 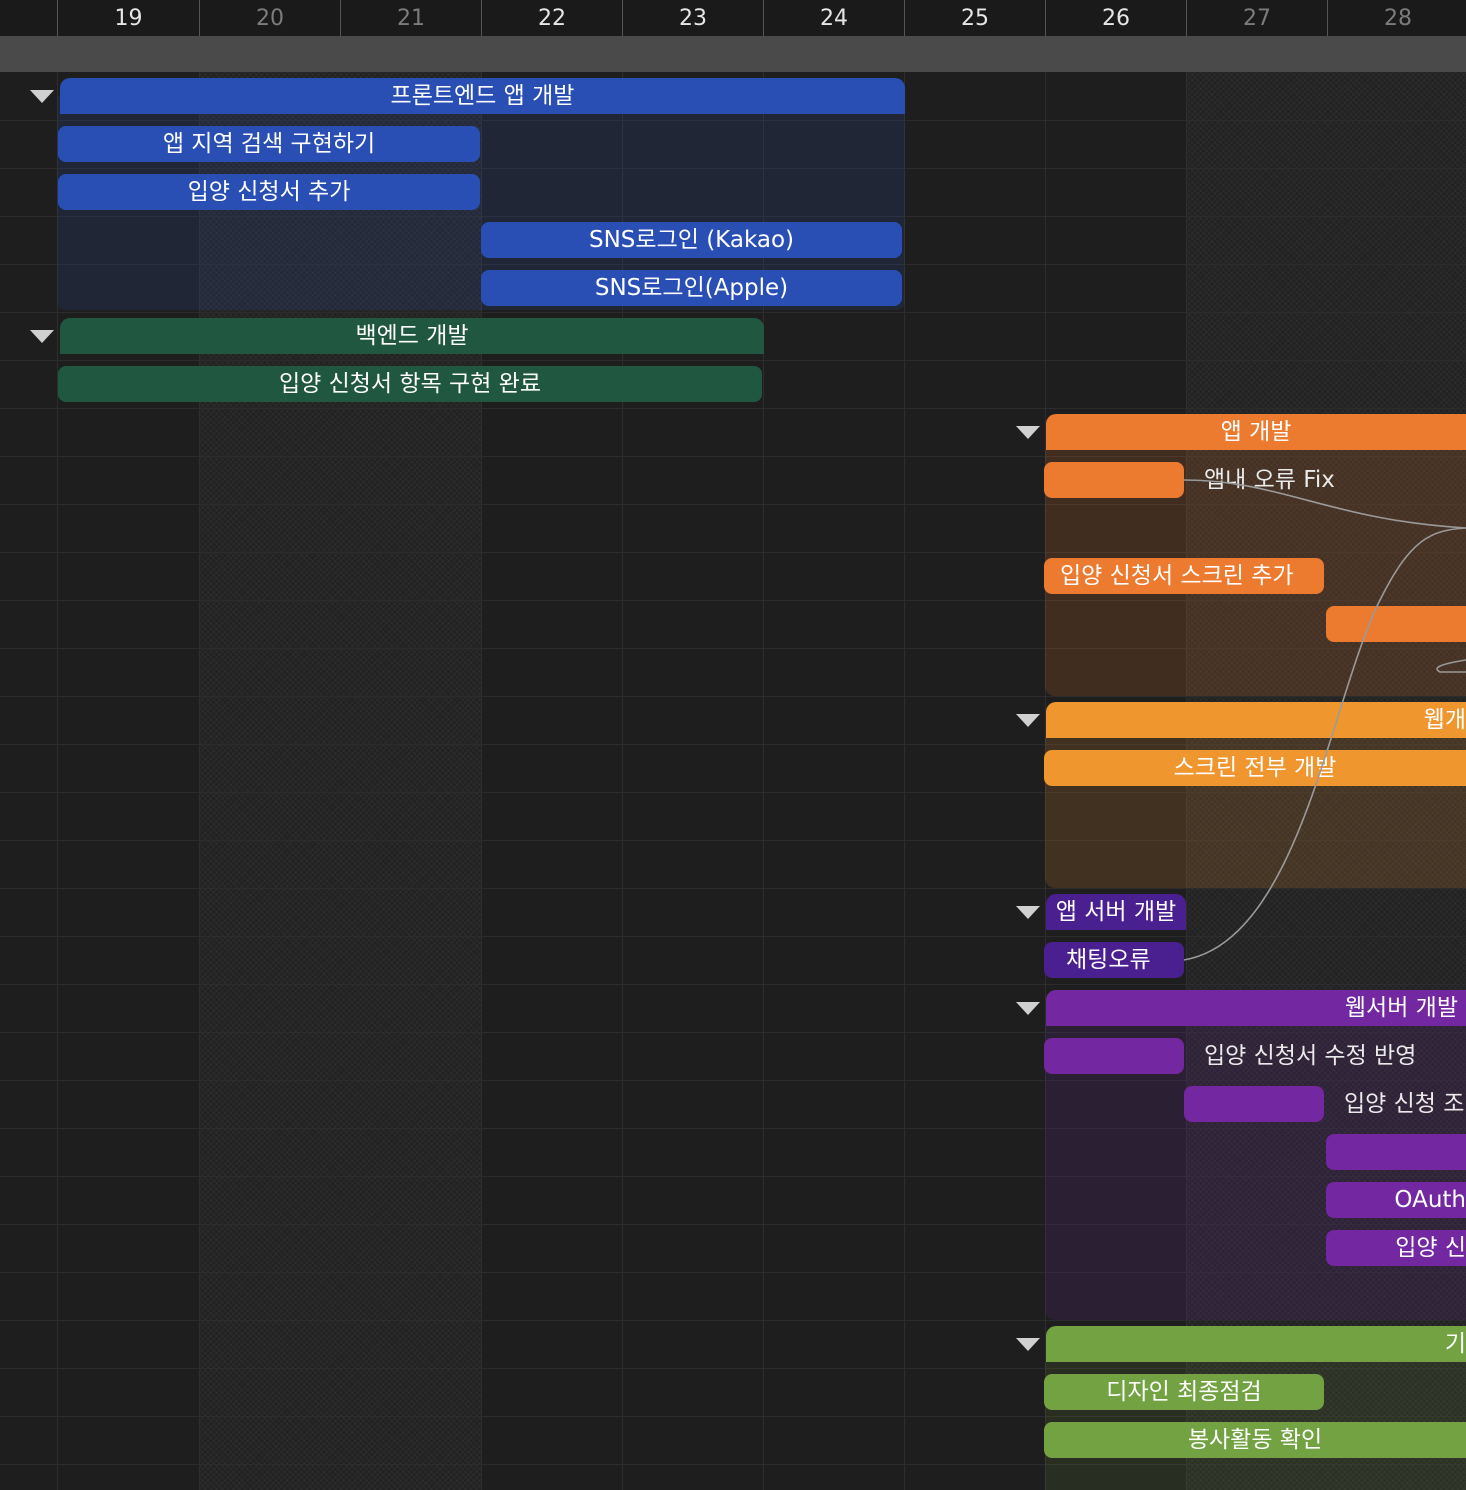 What do you see at coordinates (692, 18) in the screenshot?
I see `day-23: 23` at bounding box center [692, 18].